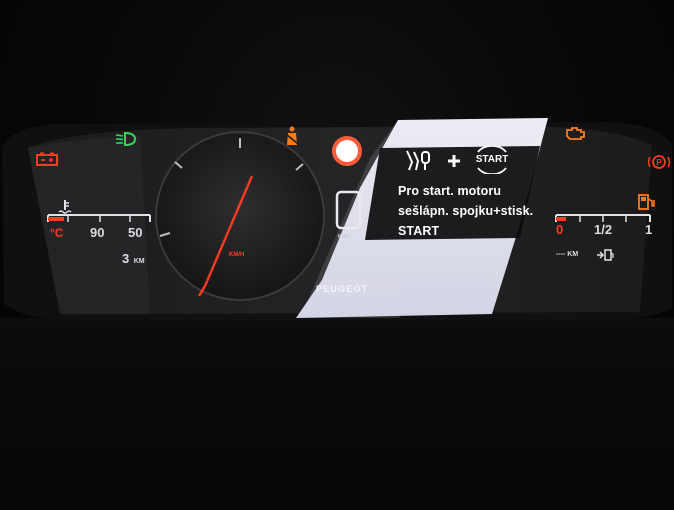 Image resolution: width=674 pixels, height=510 pixels. I want to click on low-beam-headlight-icon, so click(126, 139).